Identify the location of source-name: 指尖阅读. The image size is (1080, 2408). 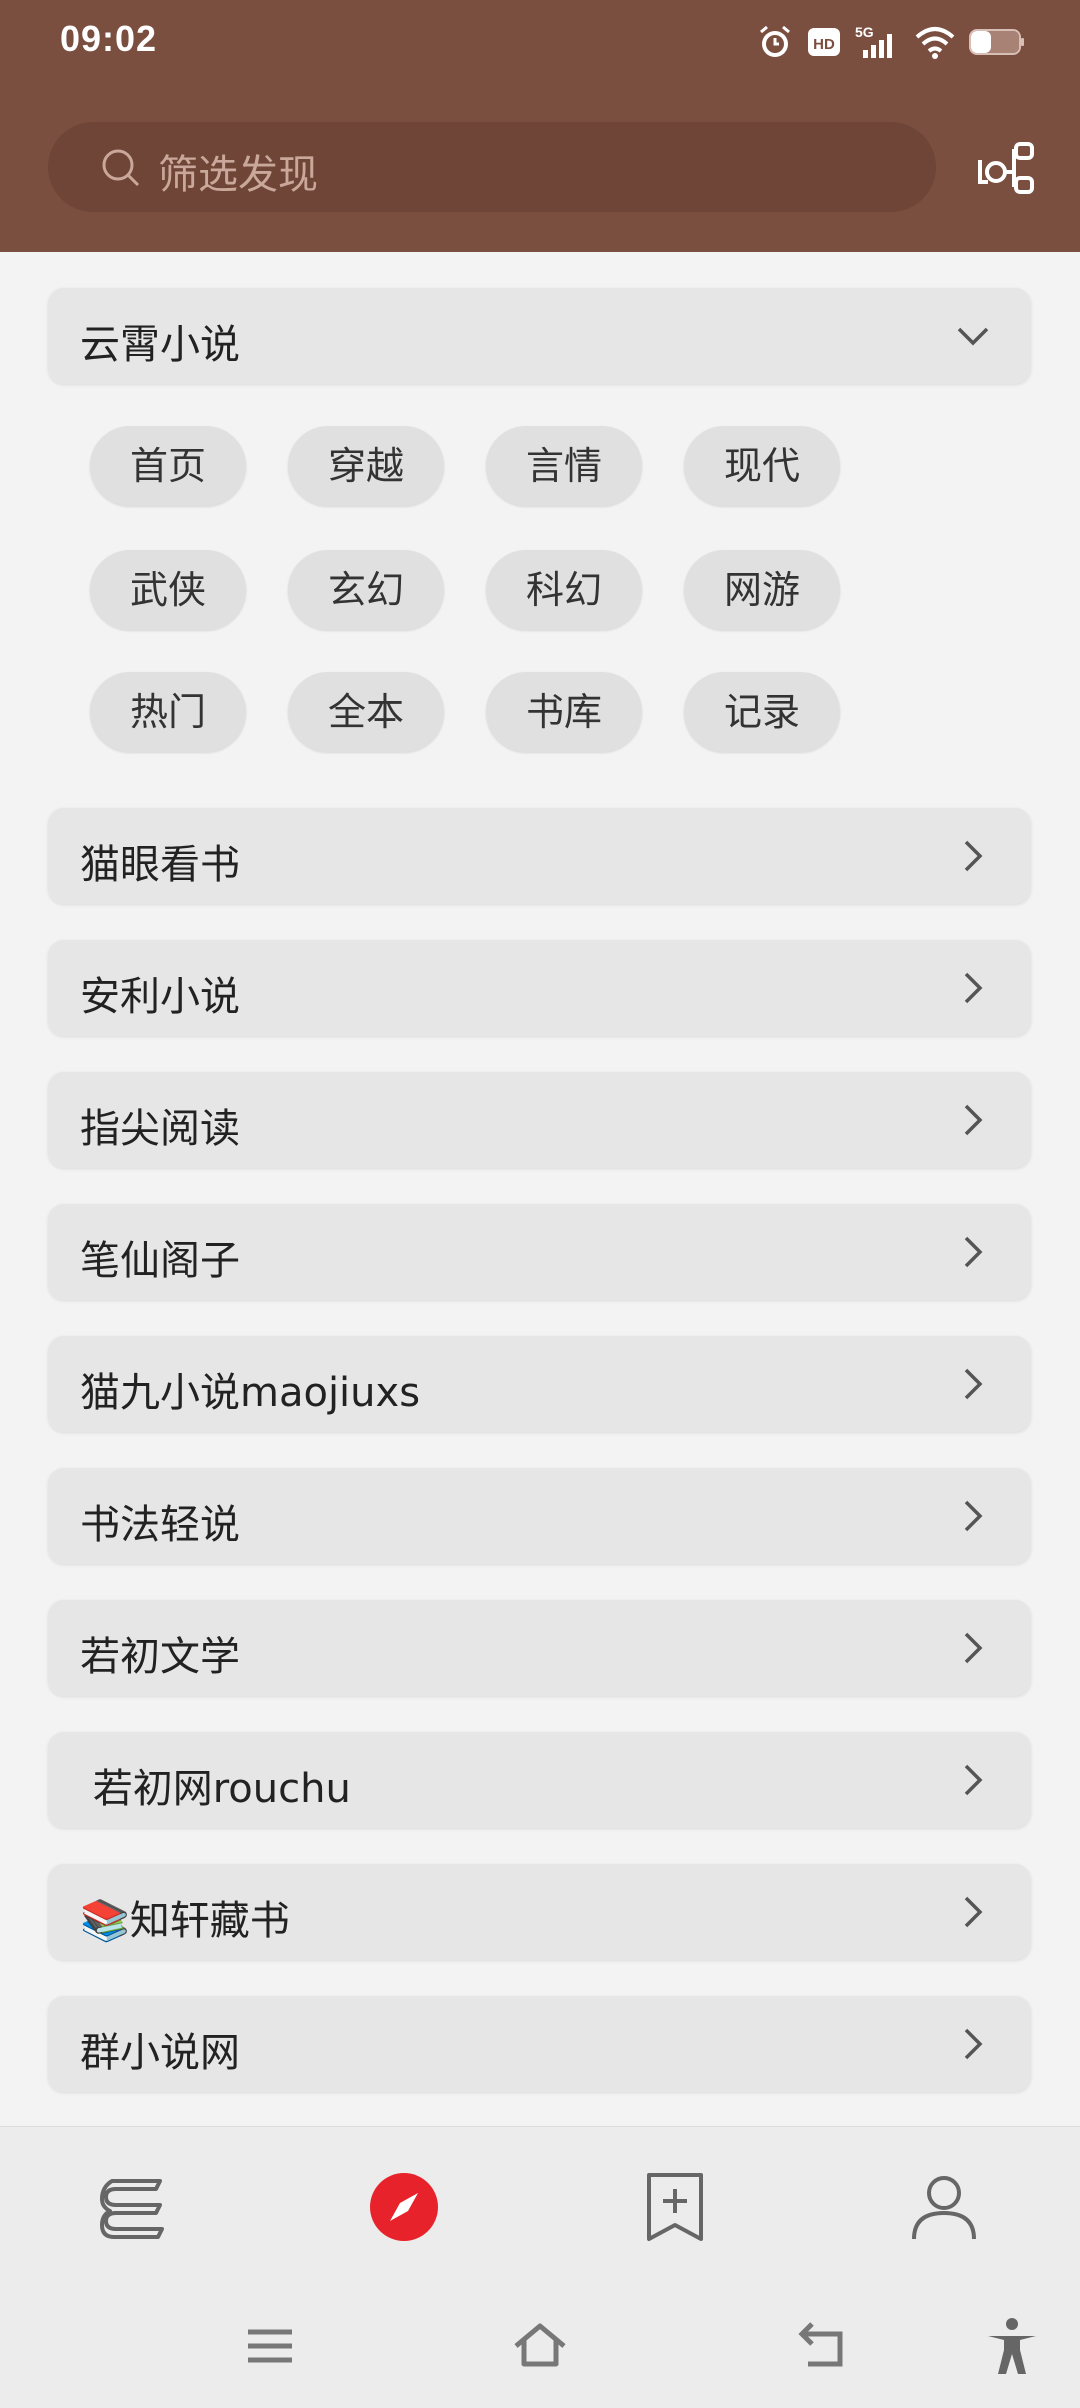
(160, 1129).